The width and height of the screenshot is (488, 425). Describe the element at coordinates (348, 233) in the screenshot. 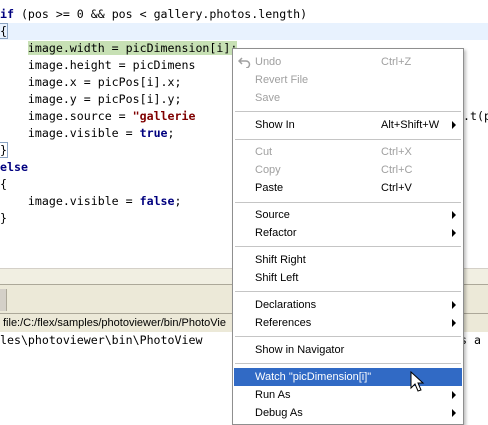

I see `menu-item-refactor: Refactor` at that location.